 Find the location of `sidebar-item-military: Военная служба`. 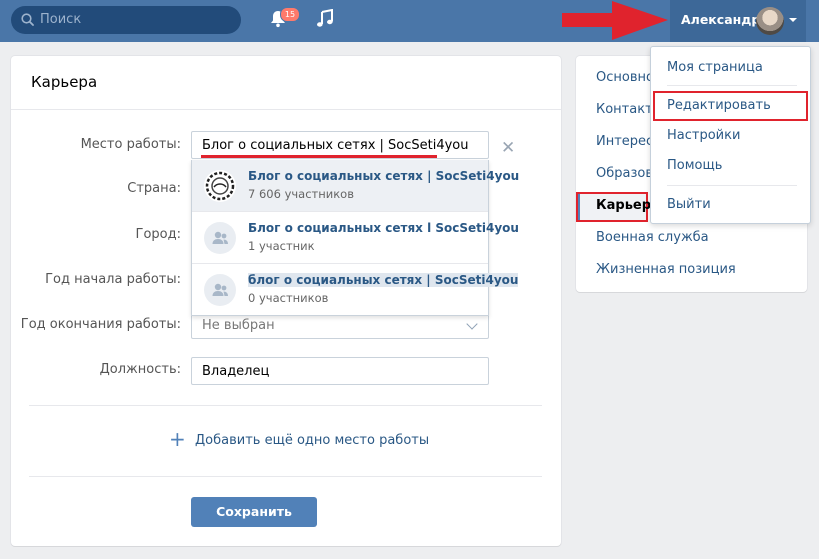

sidebar-item-military: Военная служба is located at coordinates (652, 237).